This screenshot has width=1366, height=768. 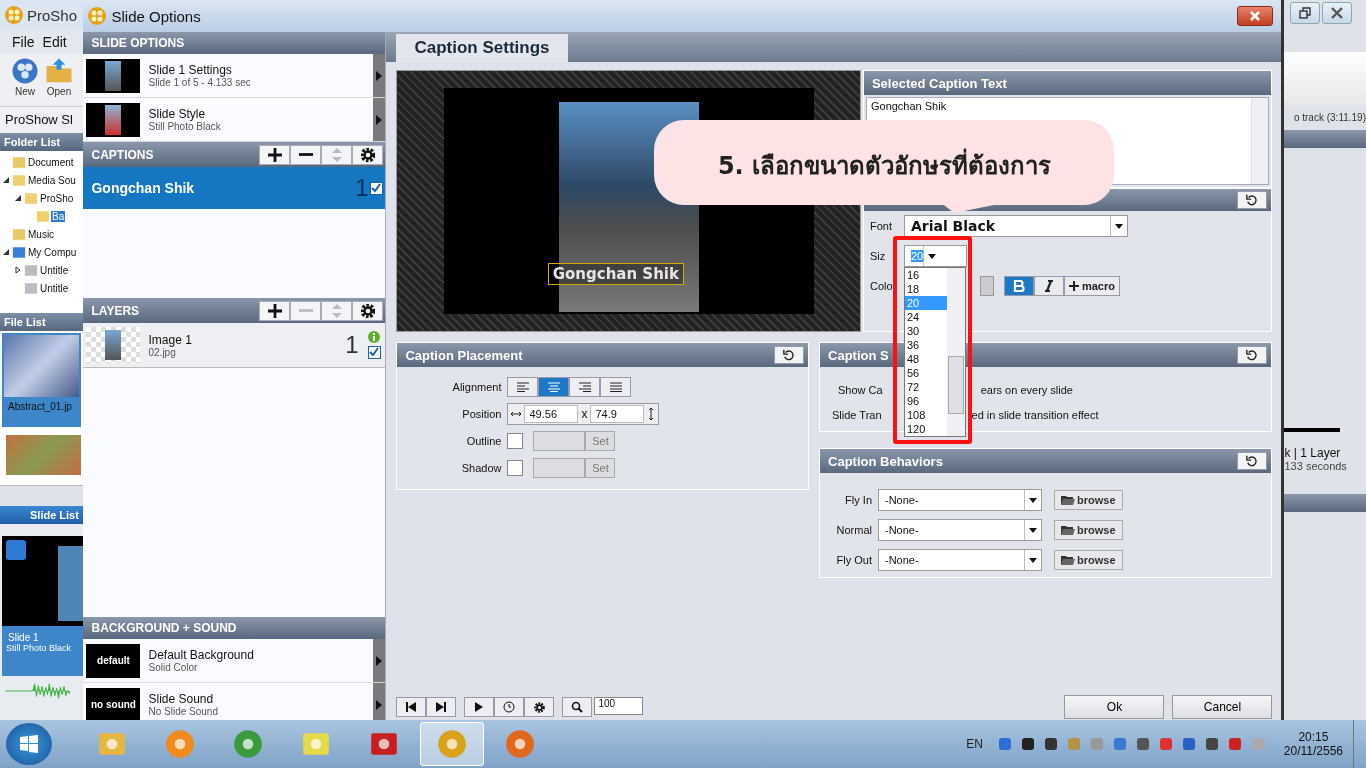 What do you see at coordinates (858, 500) in the screenshot?
I see `field-label: Fly In` at bounding box center [858, 500].